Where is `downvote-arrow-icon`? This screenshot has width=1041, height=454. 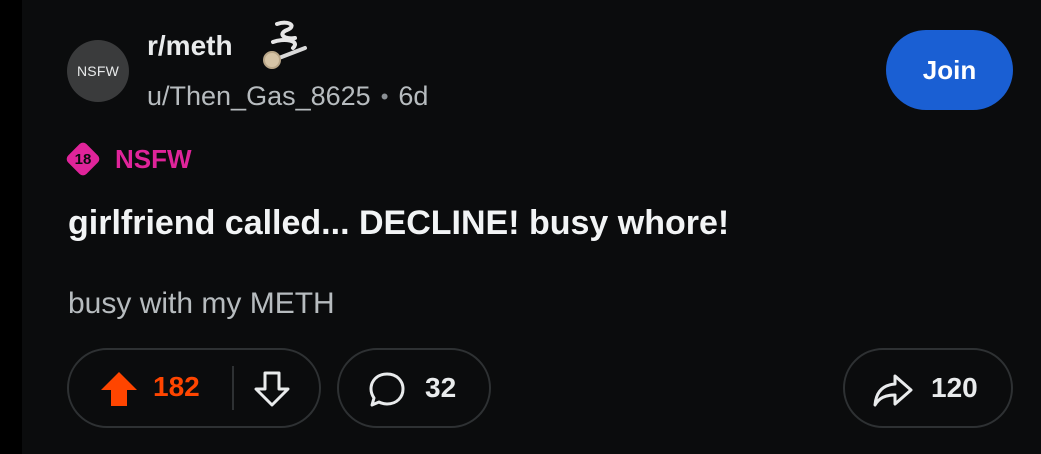
downvote-arrow-icon is located at coordinates (272, 389).